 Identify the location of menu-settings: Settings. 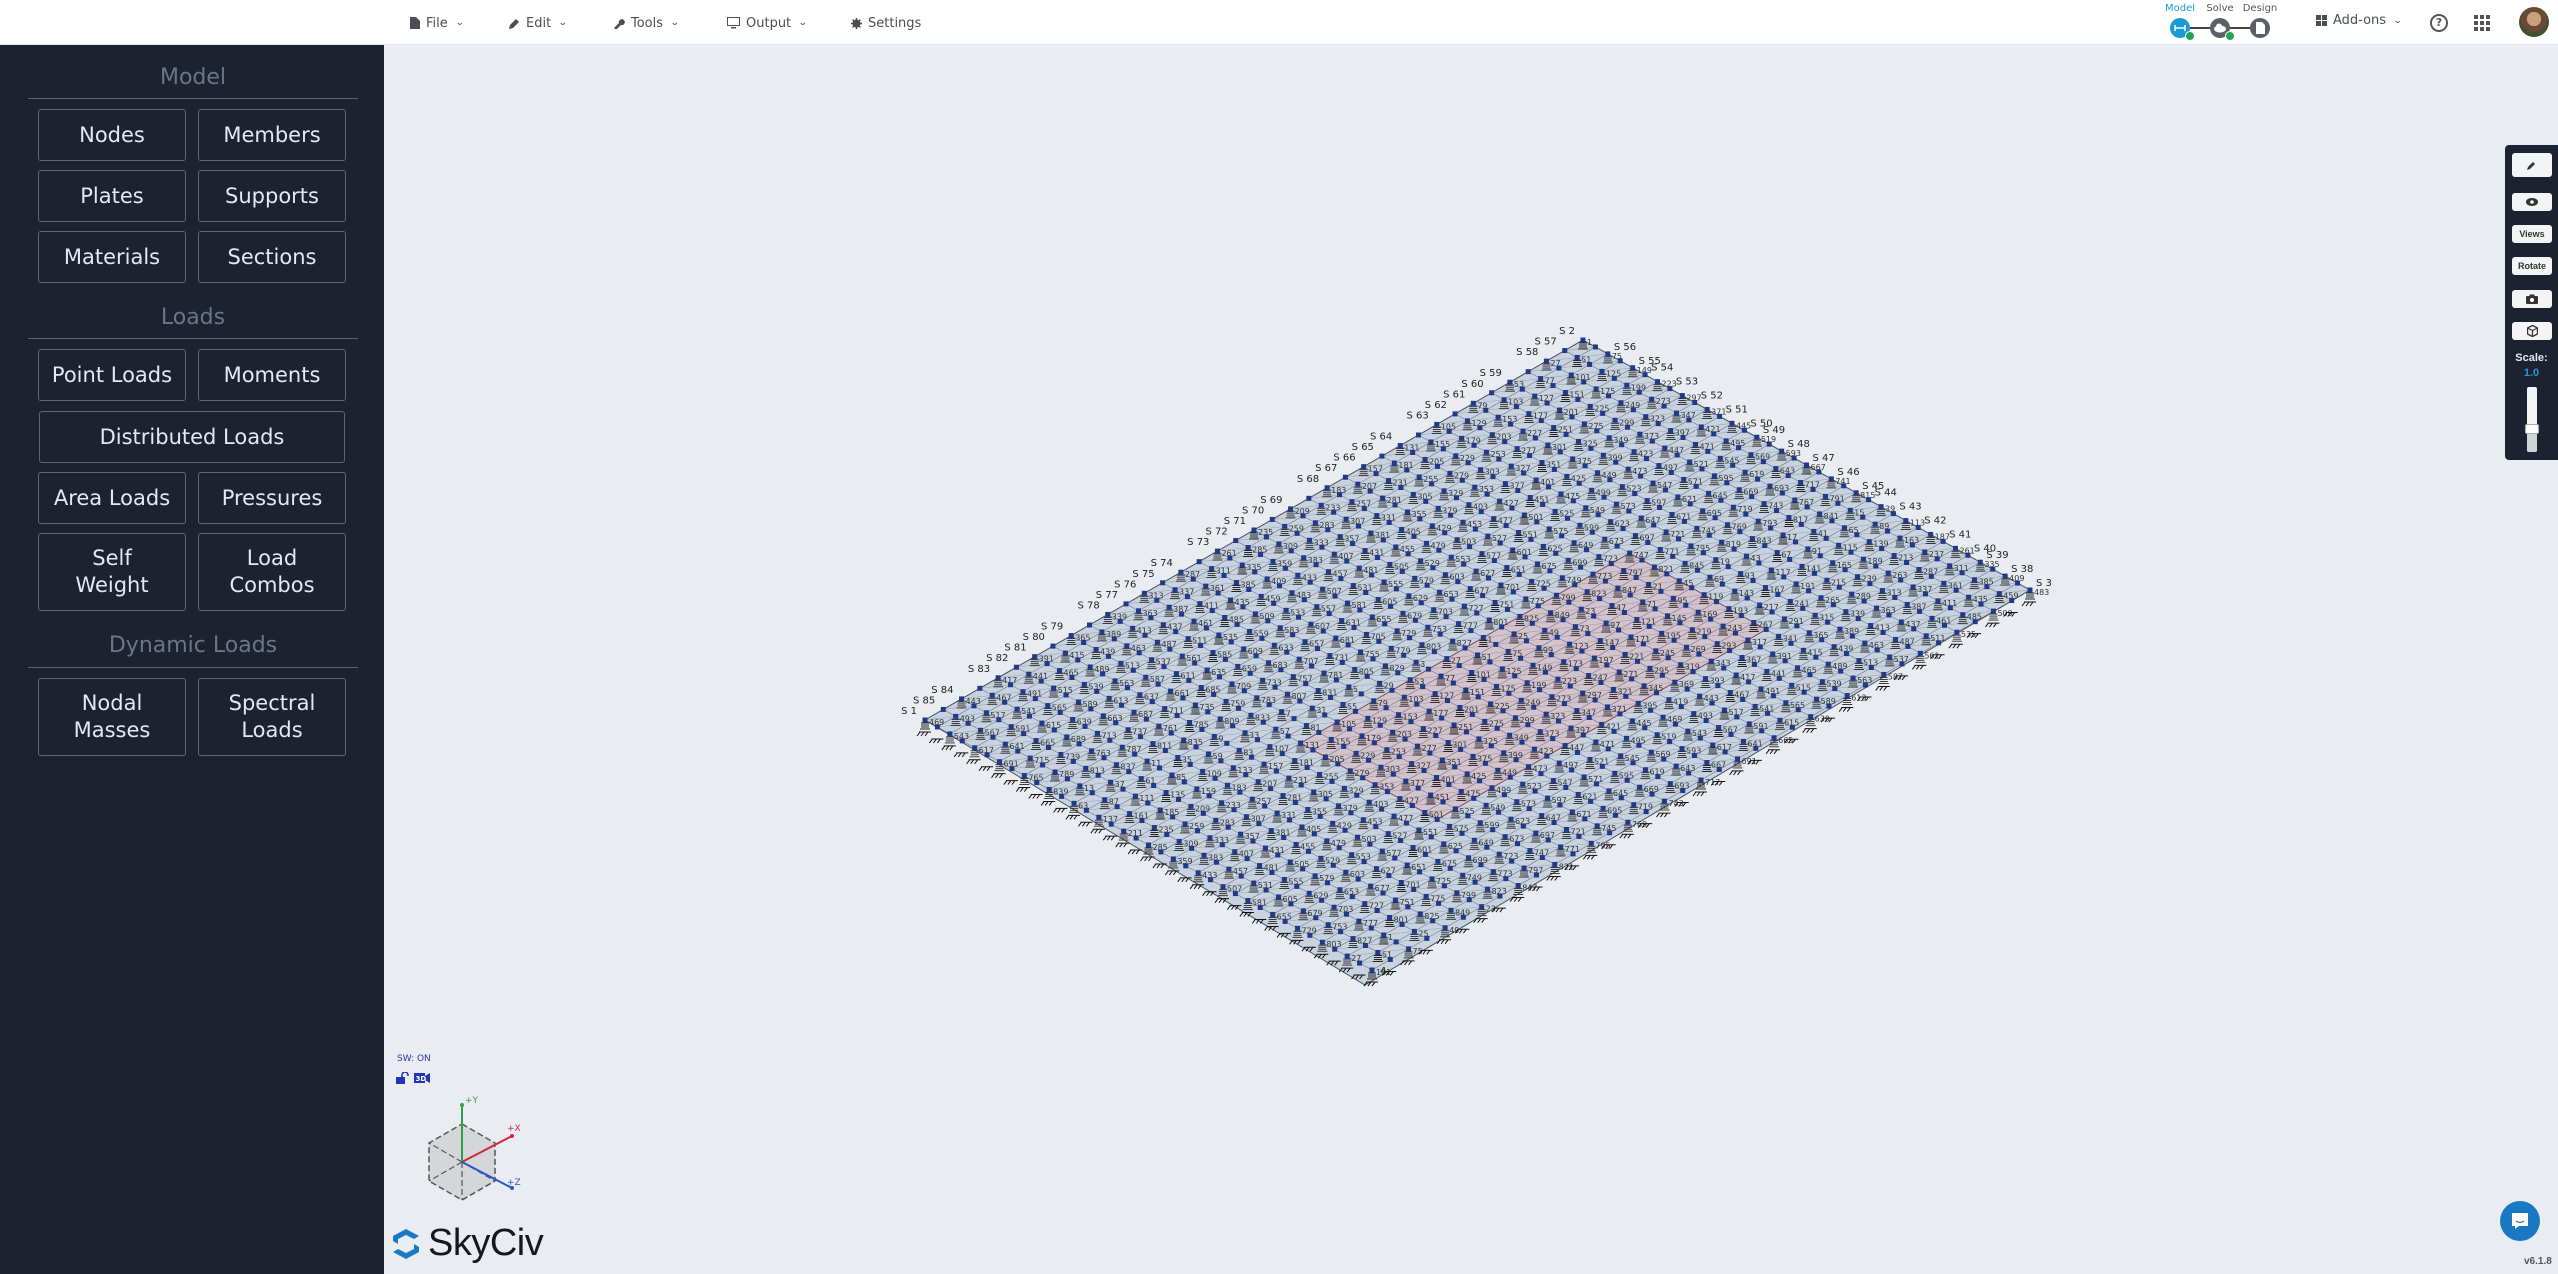
(886, 23).